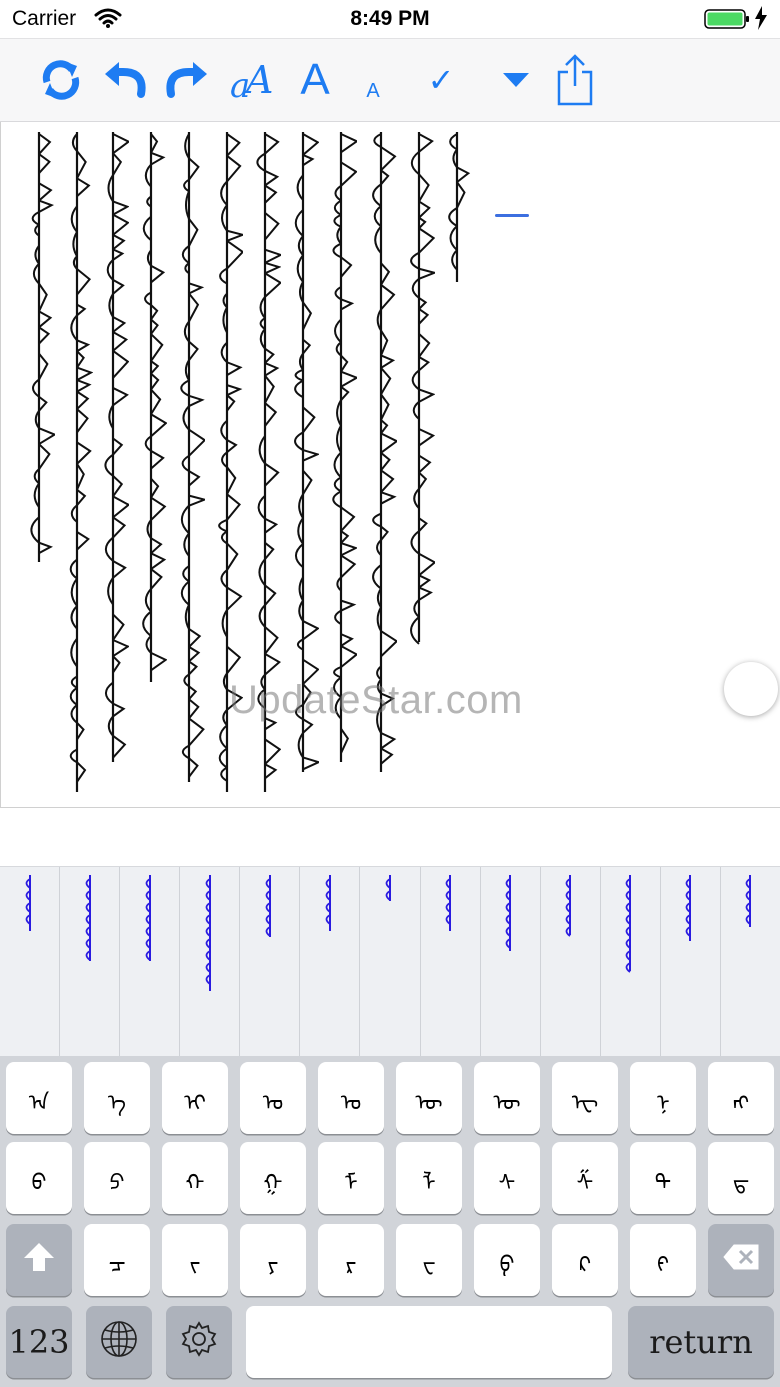 The height and width of the screenshot is (1387, 780). What do you see at coordinates (429, 1260) in the screenshot?
I see `key-3-5: ᠸ` at bounding box center [429, 1260].